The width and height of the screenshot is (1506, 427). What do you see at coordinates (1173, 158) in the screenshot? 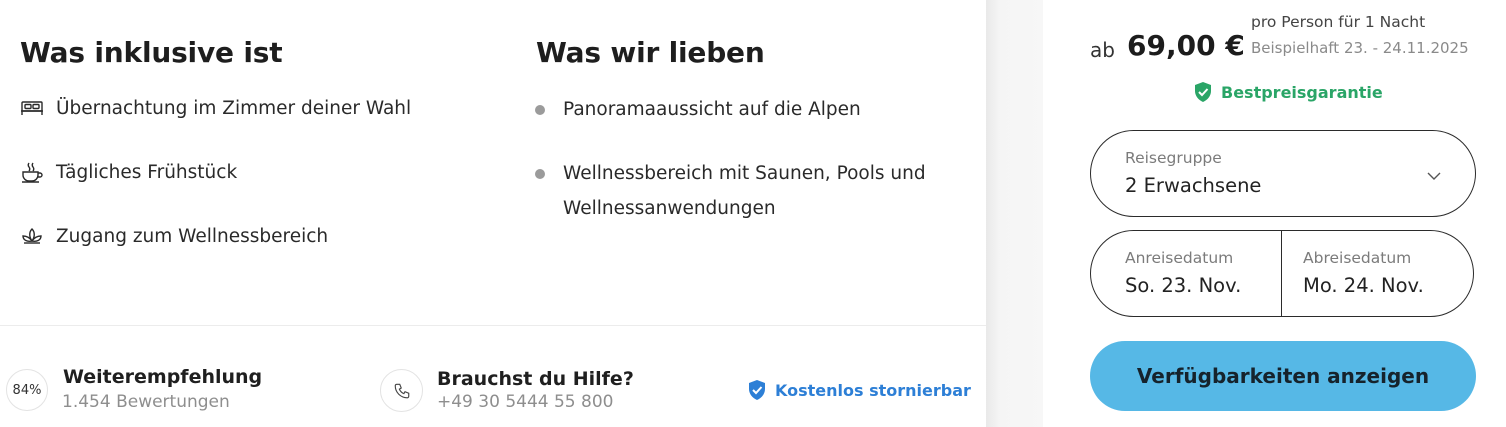
I see `travel-group-label: Reisegruppe` at bounding box center [1173, 158].